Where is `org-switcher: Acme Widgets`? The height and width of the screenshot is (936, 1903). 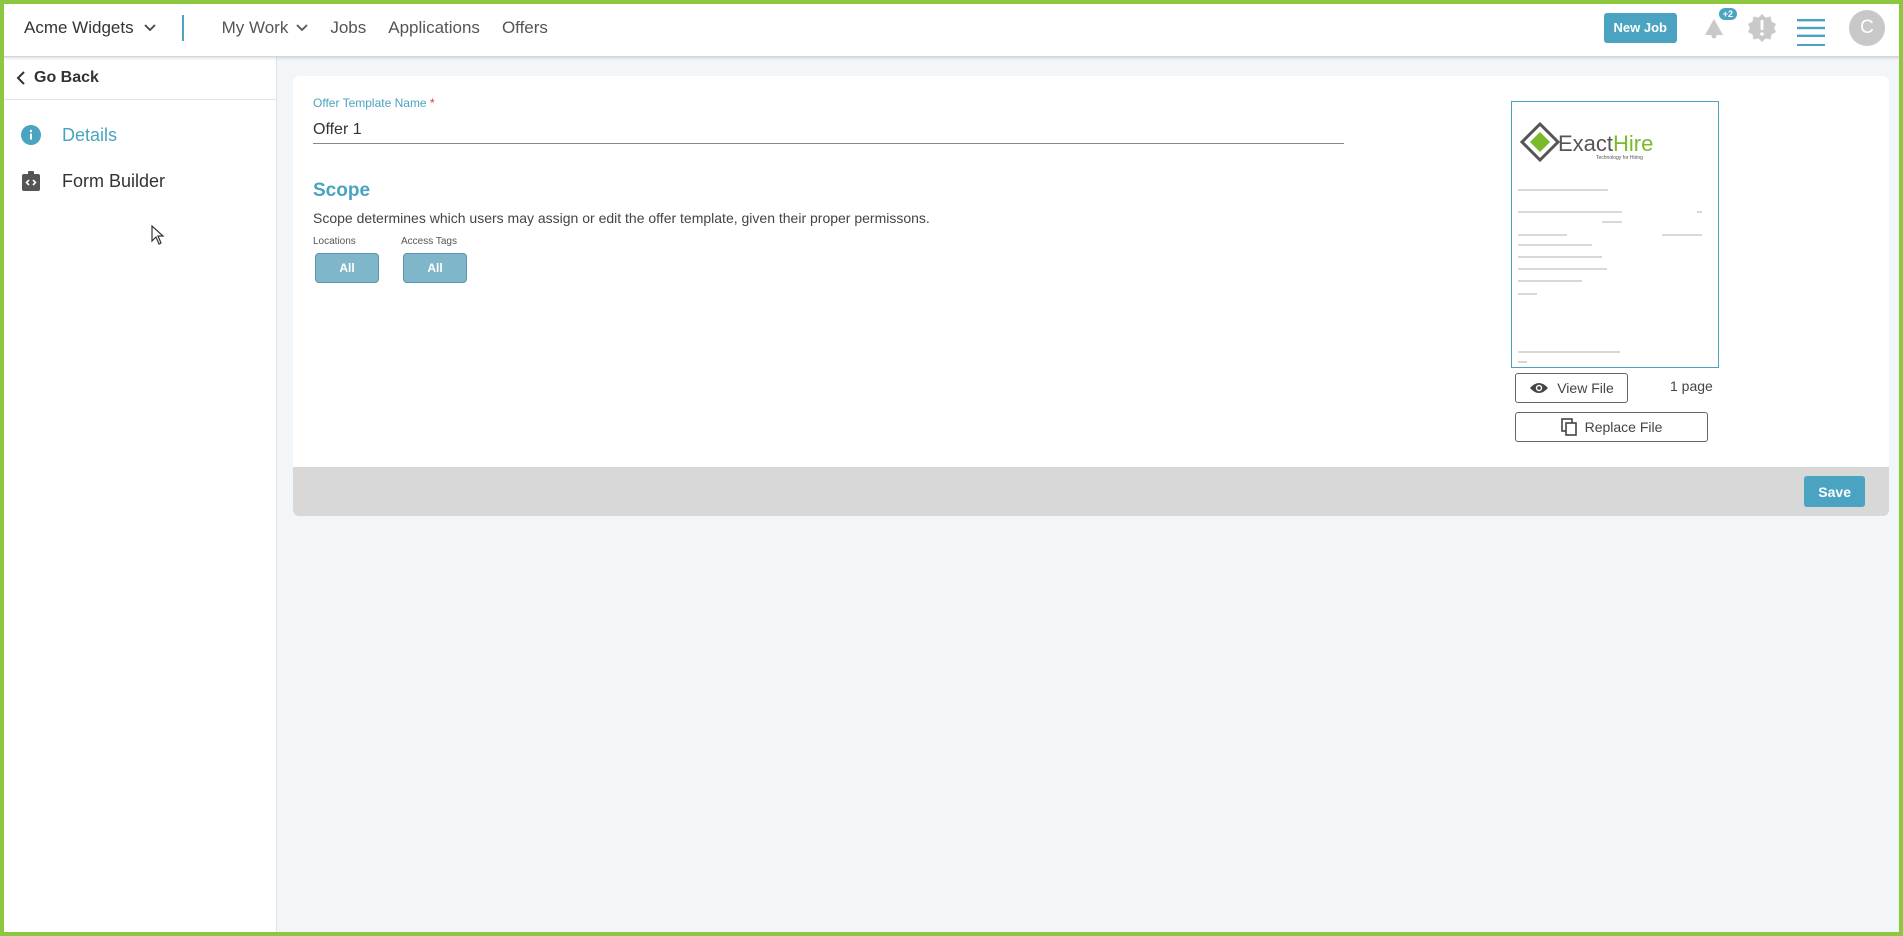
org-switcher: Acme Widgets is located at coordinates (90, 28).